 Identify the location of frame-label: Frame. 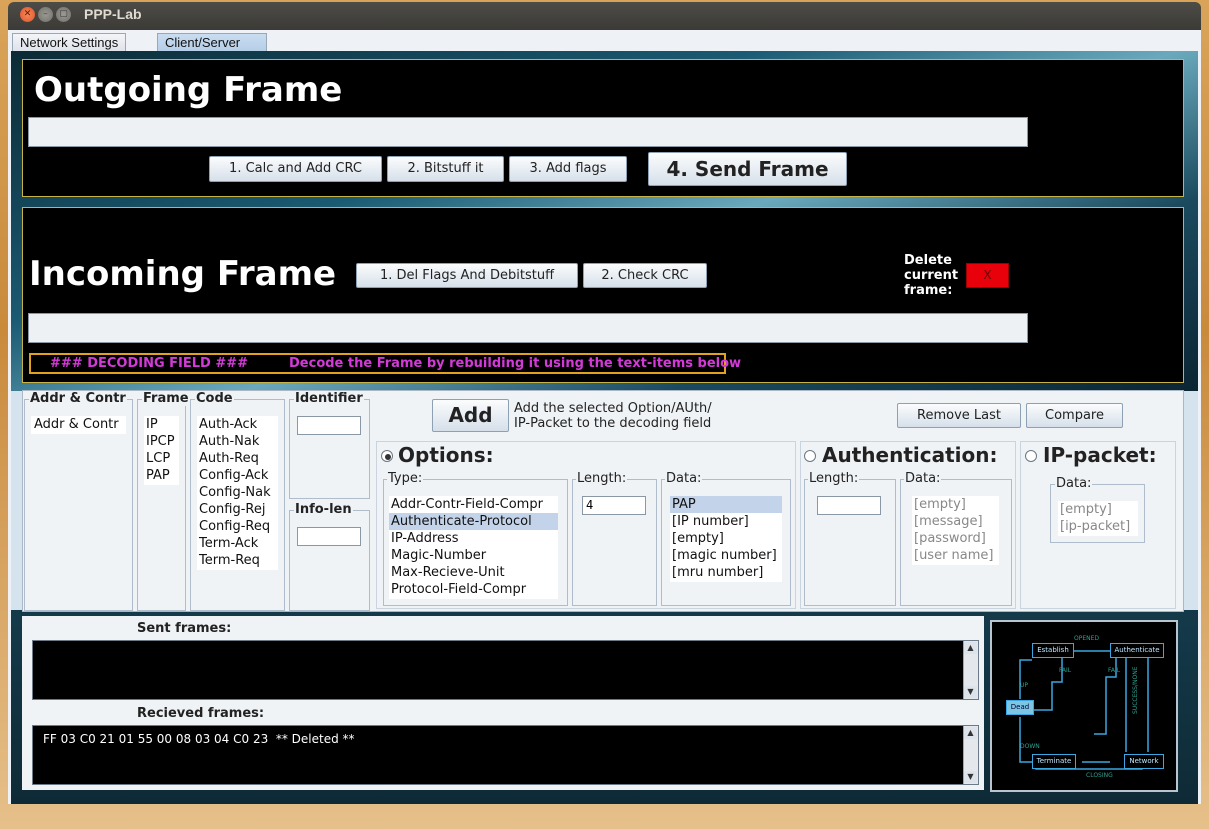
(166, 398).